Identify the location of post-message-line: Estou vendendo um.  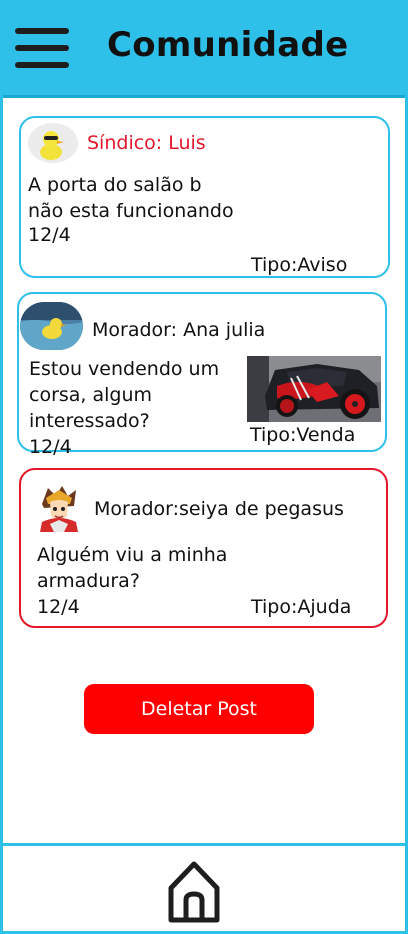
(124, 369).